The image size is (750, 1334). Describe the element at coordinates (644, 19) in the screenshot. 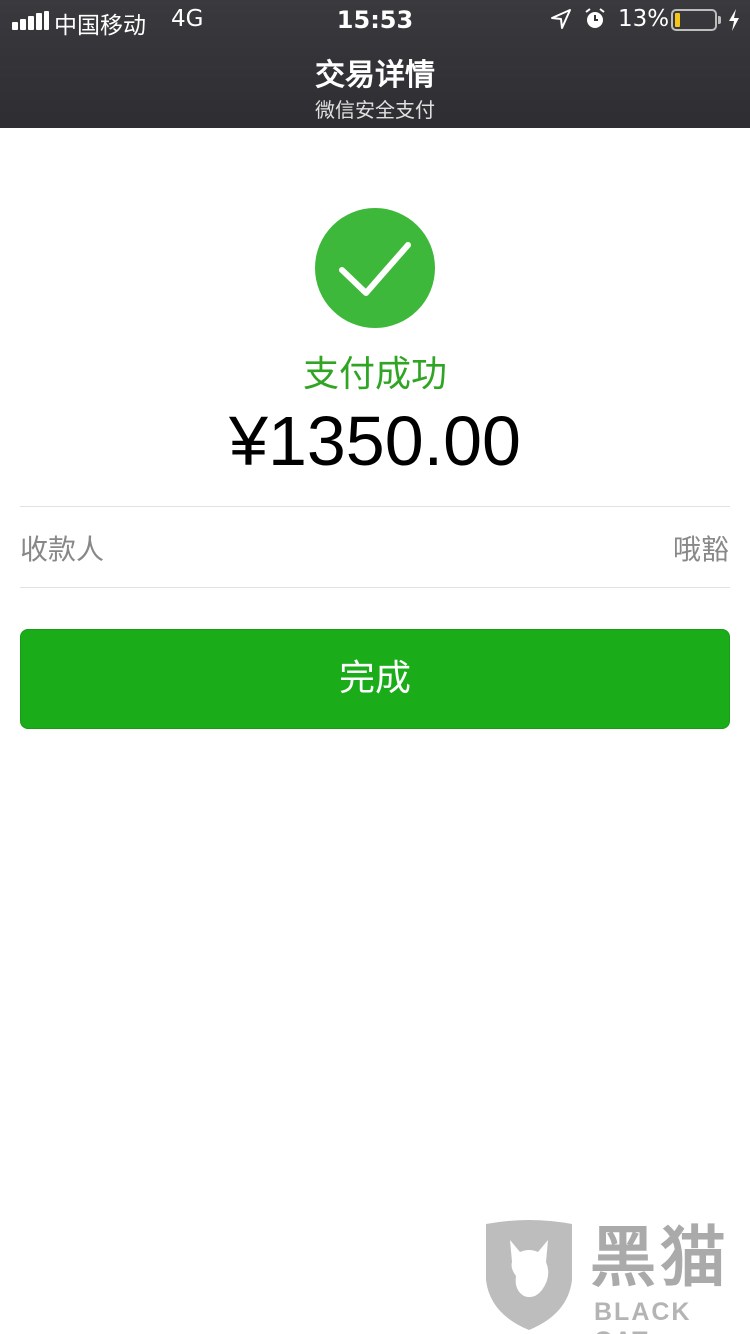

I see `battery-percentage: 13%` at that location.